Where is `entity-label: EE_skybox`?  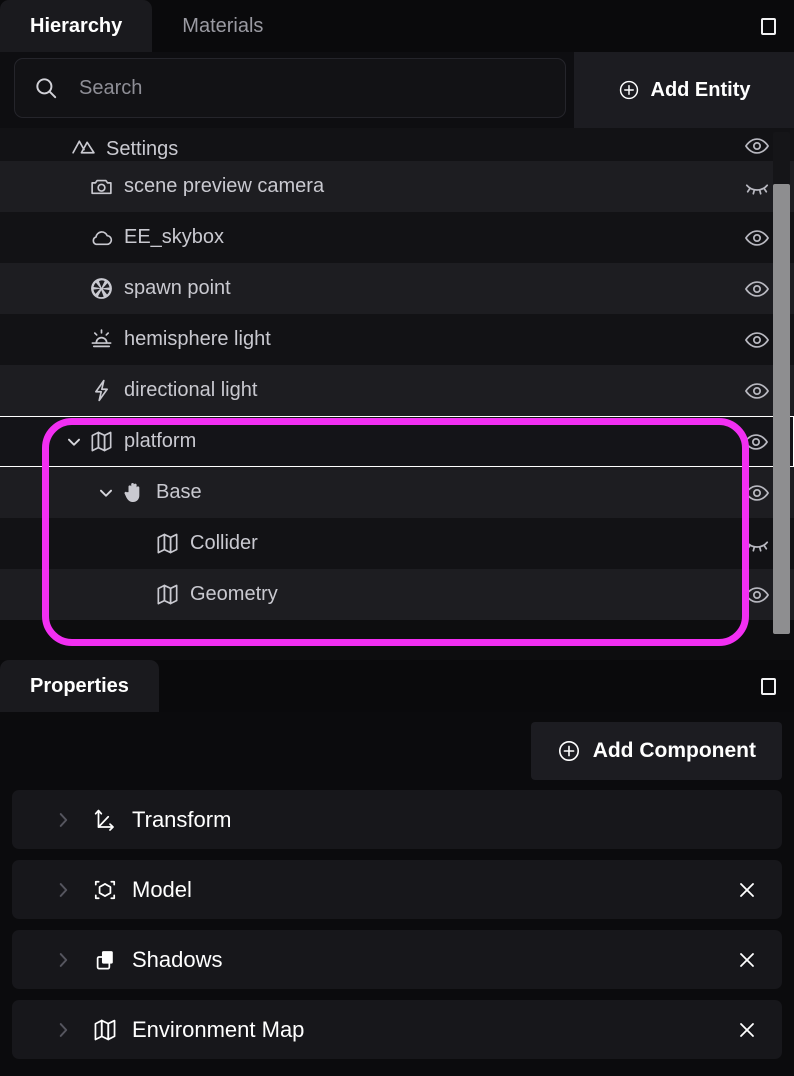 entity-label: EE_skybox is located at coordinates (174, 237).